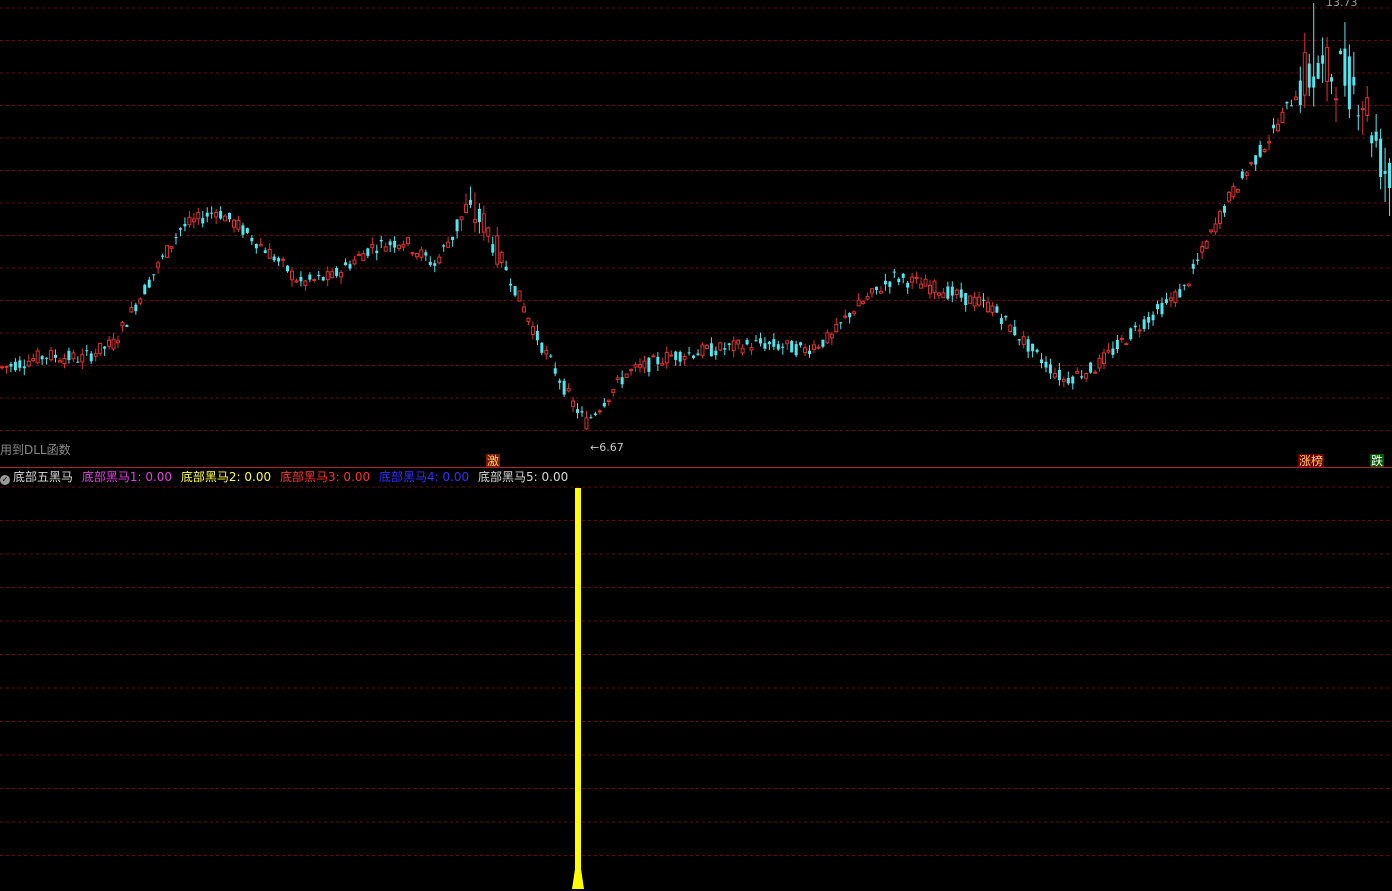  What do you see at coordinates (1377, 461) in the screenshot?
I see `signal-tag-die: 跌` at bounding box center [1377, 461].